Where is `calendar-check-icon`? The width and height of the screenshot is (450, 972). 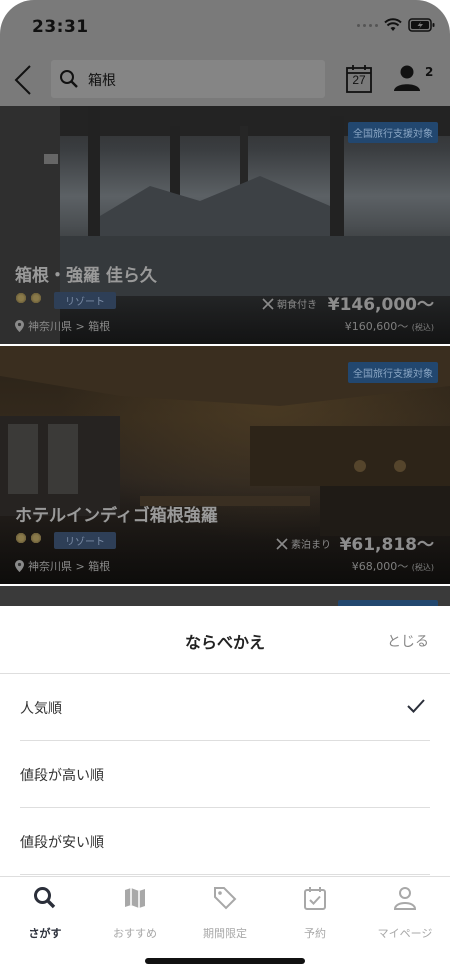 calendar-check-icon is located at coordinates (315, 898).